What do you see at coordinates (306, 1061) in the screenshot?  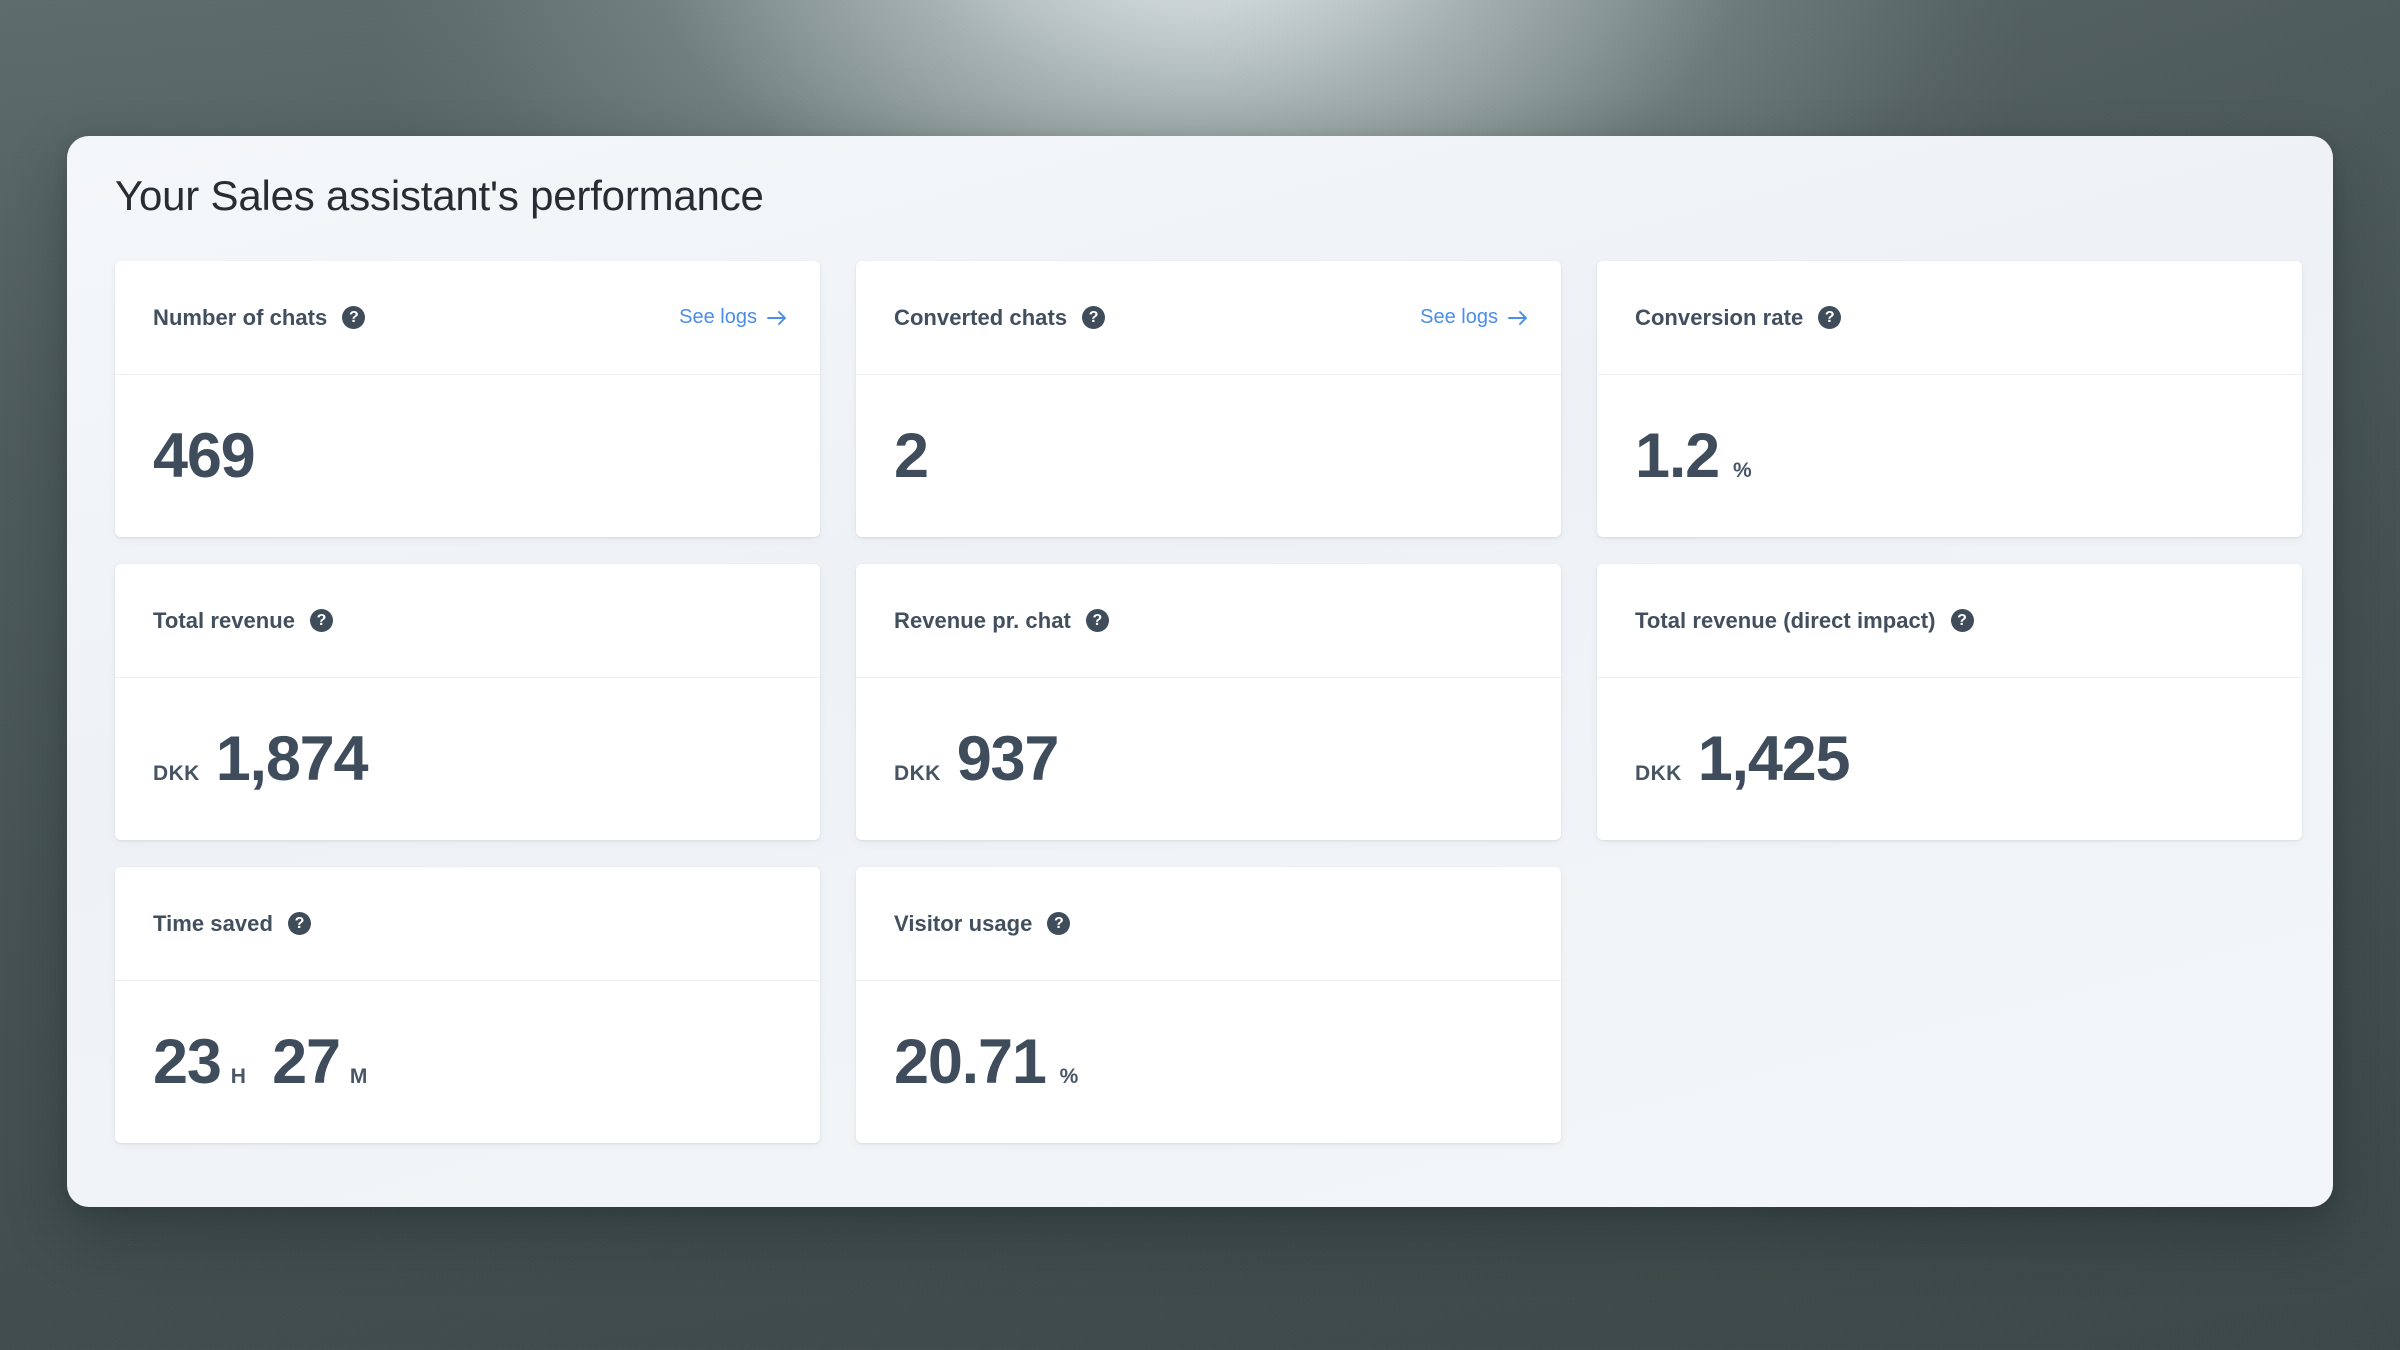 I see `metric-value-minutes: 27` at bounding box center [306, 1061].